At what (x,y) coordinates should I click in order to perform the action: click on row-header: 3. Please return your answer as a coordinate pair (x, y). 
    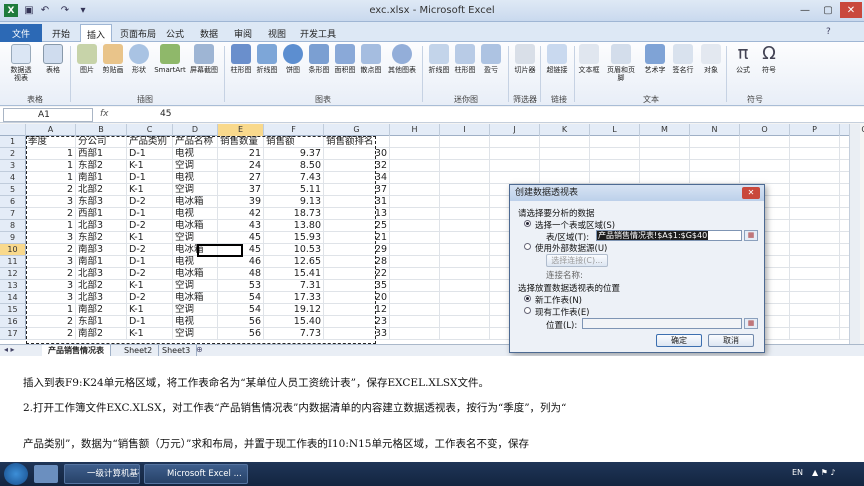
    Looking at the image, I should click on (13, 166).